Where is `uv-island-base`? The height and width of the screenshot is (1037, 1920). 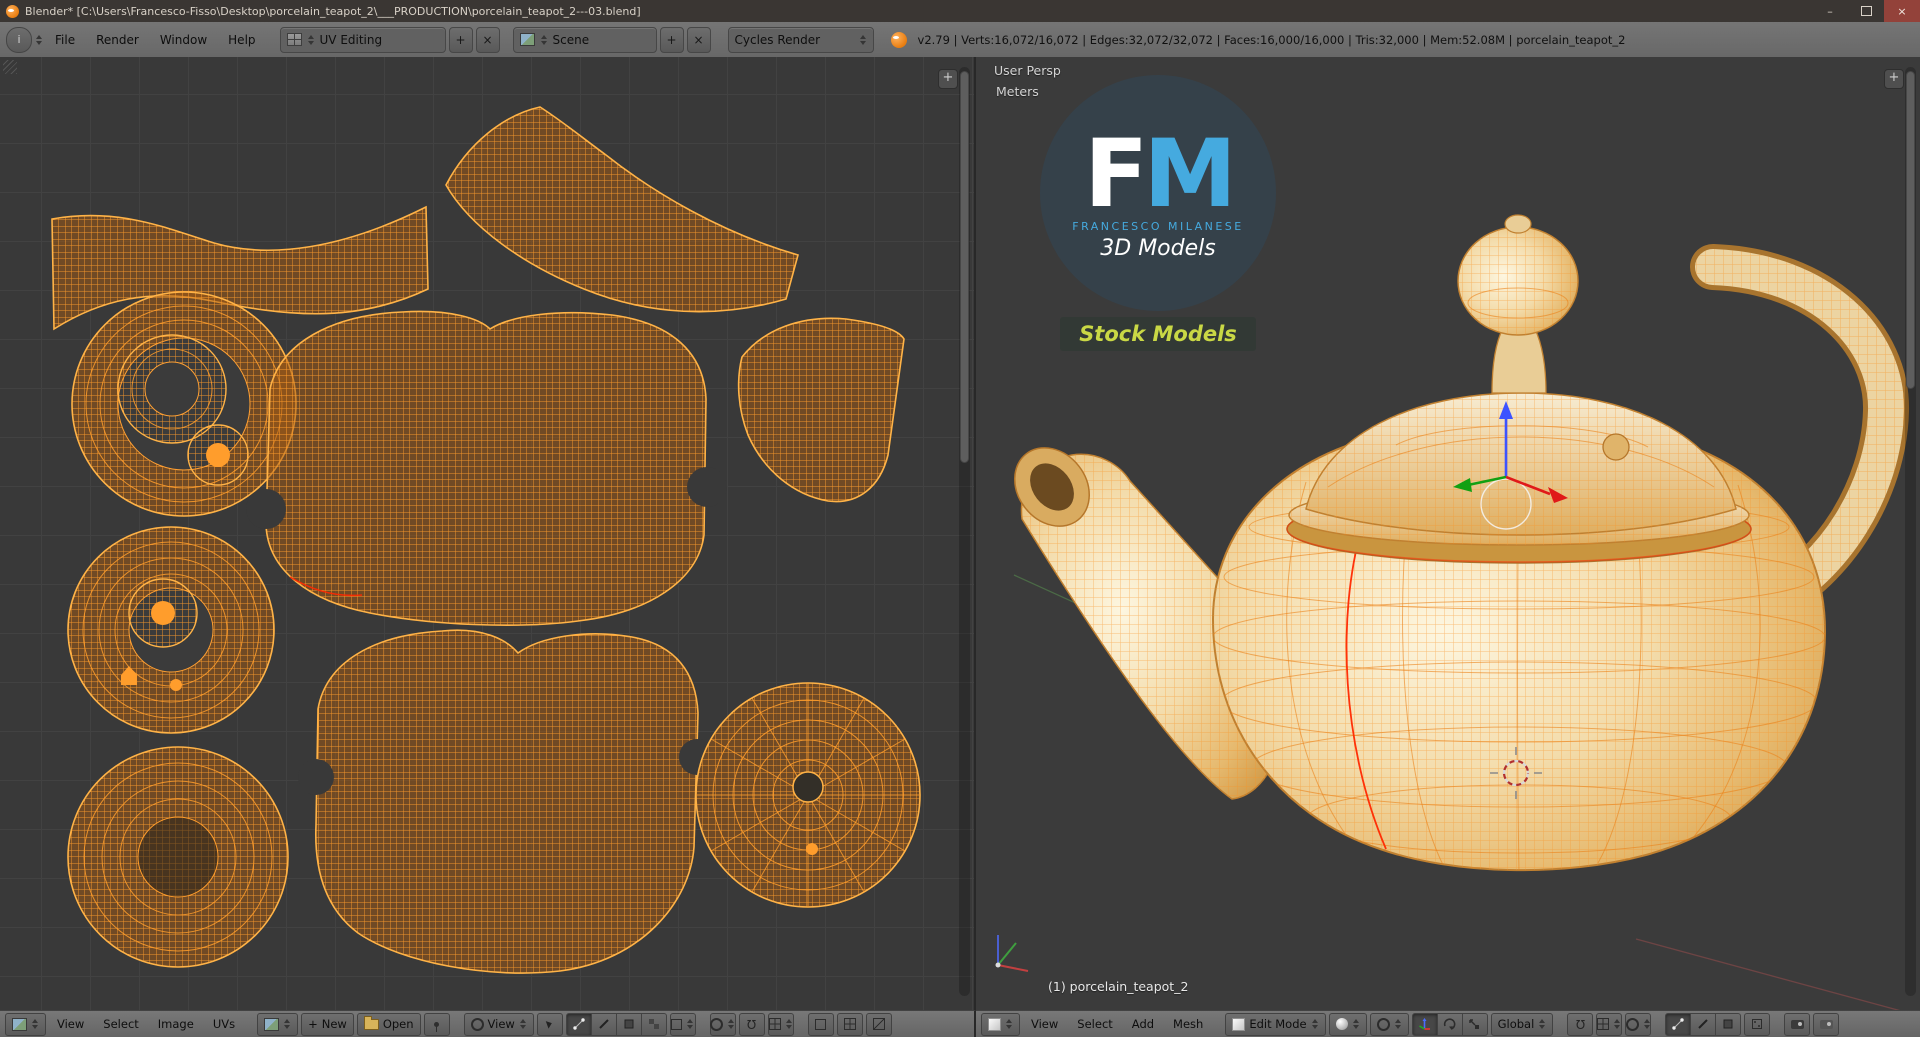 uv-island-base is located at coordinates (178, 857).